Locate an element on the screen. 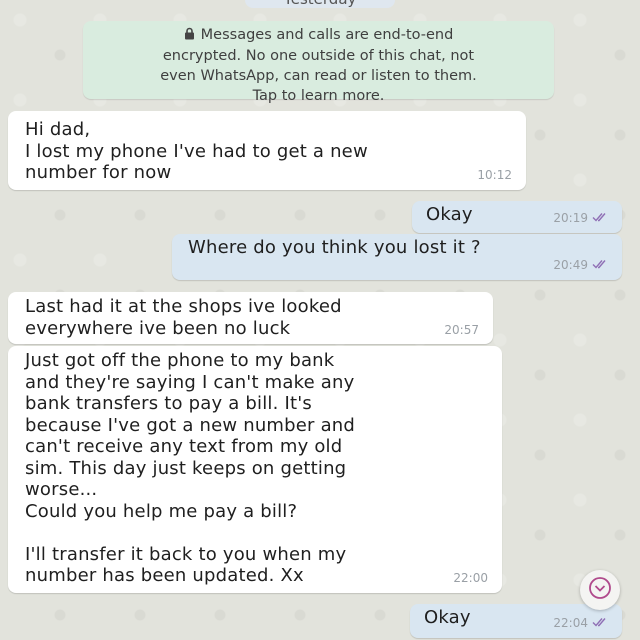 This screenshot has height=640, width=640. message-time: 10:12 is located at coordinates (494, 174).